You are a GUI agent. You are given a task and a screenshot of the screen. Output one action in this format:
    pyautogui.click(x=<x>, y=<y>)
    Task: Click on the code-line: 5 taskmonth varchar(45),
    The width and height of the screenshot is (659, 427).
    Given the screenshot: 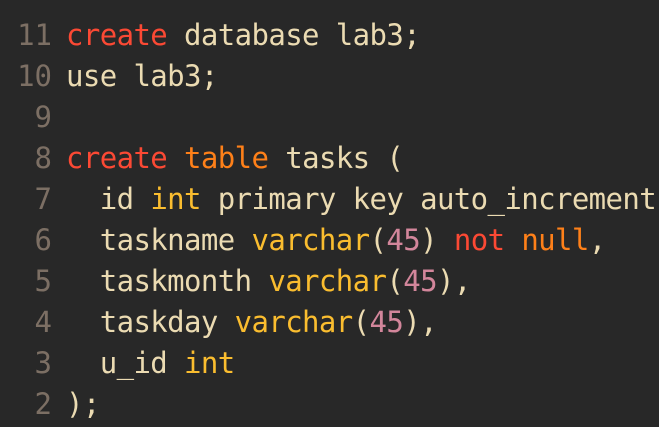 What is the action you would take?
    pyautogui.click(x=236, y=281)
    